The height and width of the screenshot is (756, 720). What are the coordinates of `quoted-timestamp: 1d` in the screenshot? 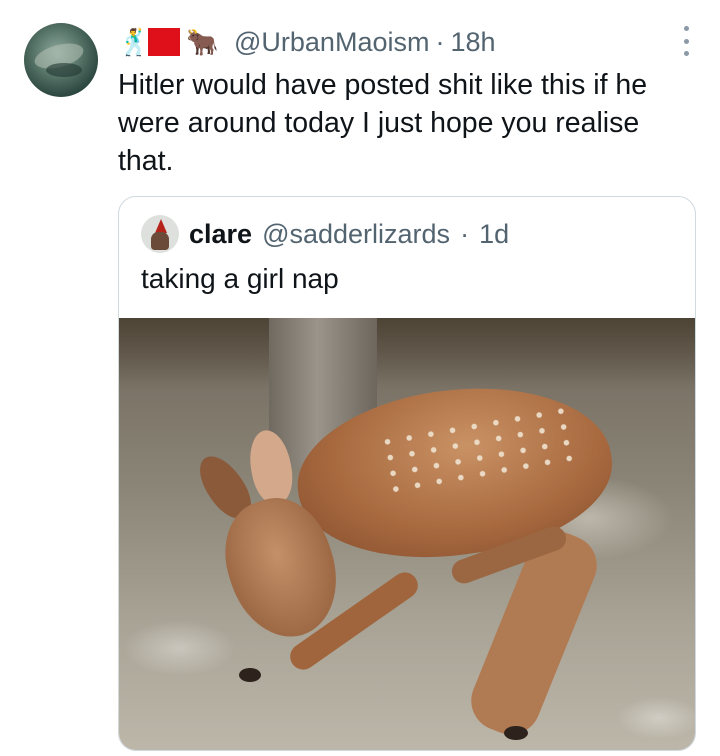 It's located at (494, 234).